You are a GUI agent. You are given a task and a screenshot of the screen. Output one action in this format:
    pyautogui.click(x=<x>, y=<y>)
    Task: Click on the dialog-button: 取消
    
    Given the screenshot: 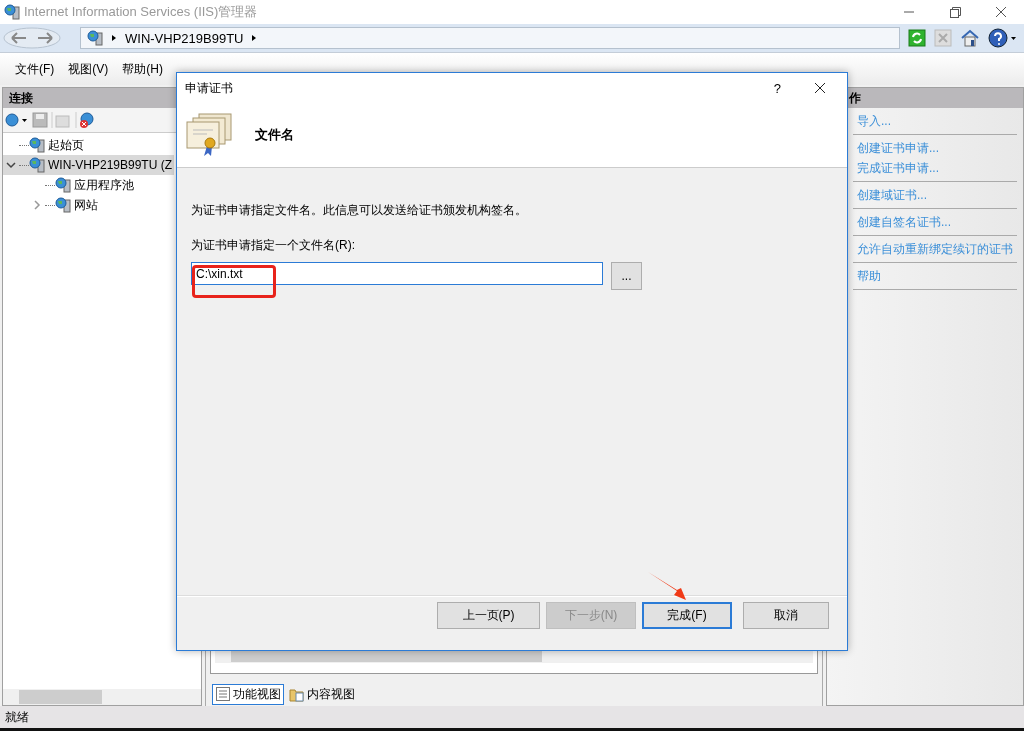 What is the action you would take?
    pyautogui.click(x=786, y=615)
    